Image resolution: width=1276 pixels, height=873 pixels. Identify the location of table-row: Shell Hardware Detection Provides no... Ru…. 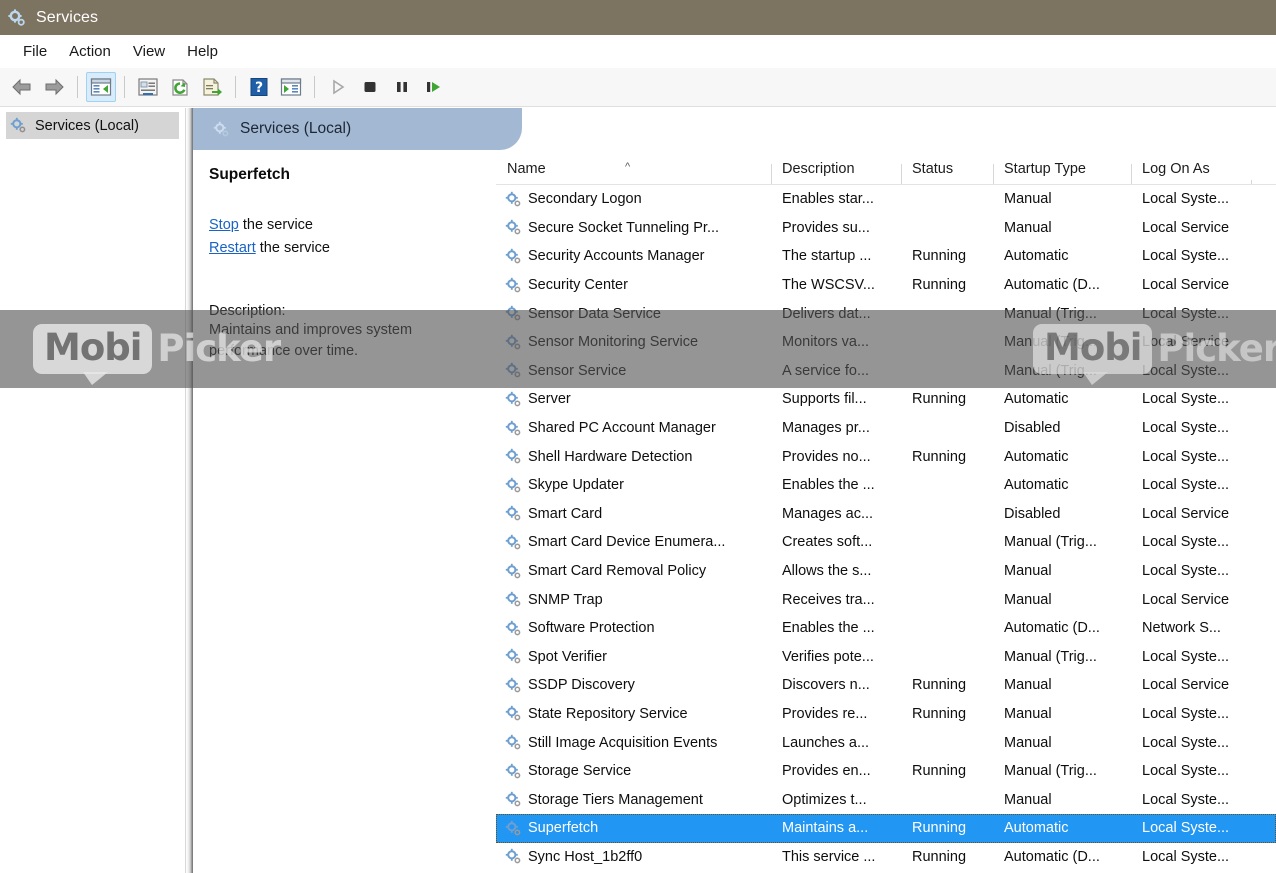
(886, 456).